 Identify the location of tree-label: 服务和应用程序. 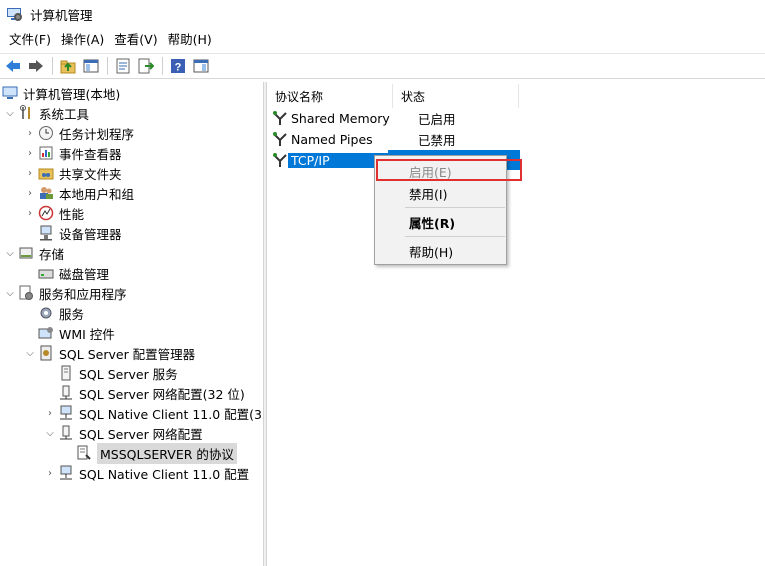
(83, 294).